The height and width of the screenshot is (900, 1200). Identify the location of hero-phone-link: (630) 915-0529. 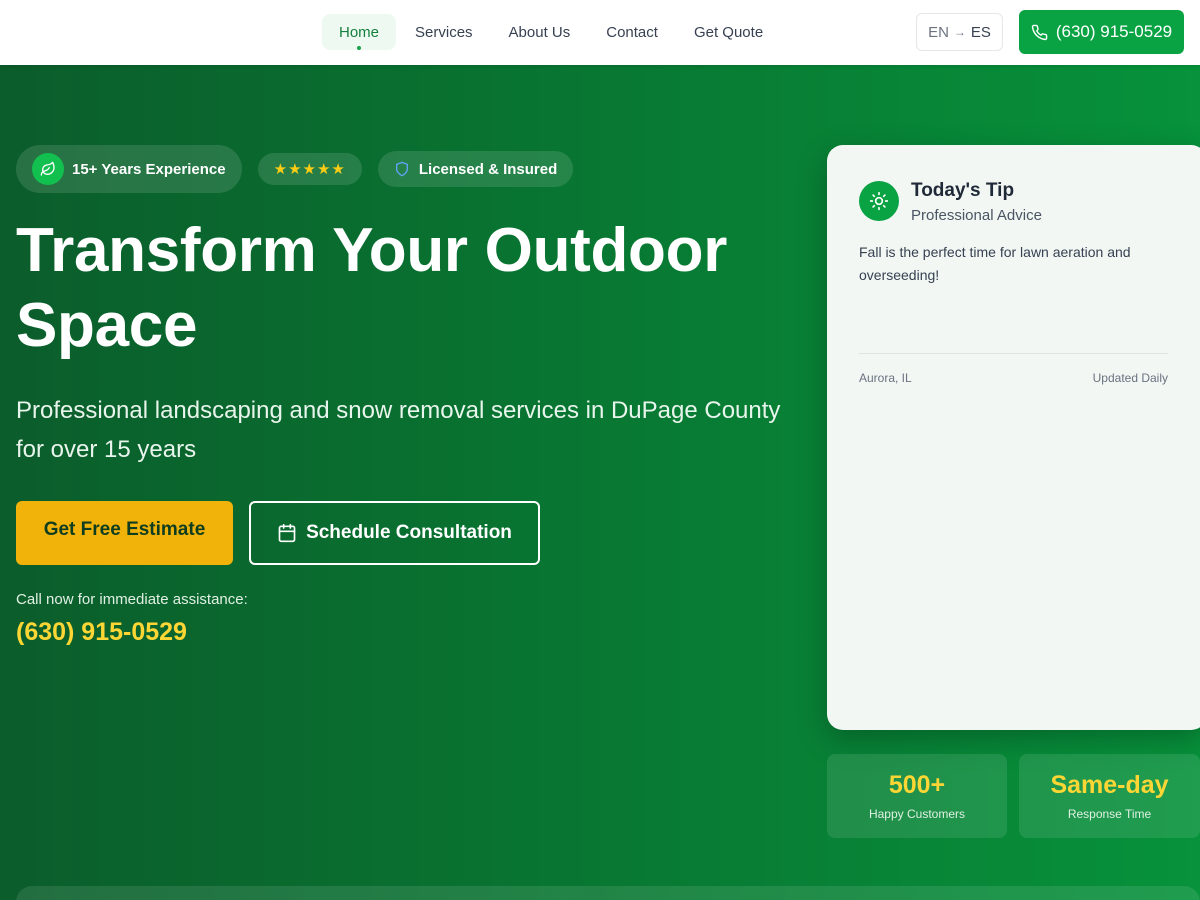
(101, 632).